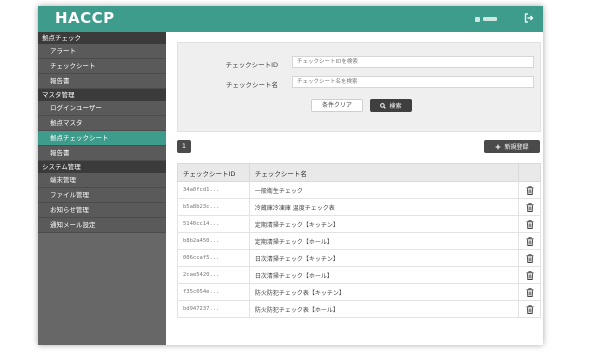 The width and height of the screenshot is (600, 360). Describe the element at coordinates (384, 190) in the screenshot. I see `cell-checksheet-name: 一般衛生チェック` at that location.